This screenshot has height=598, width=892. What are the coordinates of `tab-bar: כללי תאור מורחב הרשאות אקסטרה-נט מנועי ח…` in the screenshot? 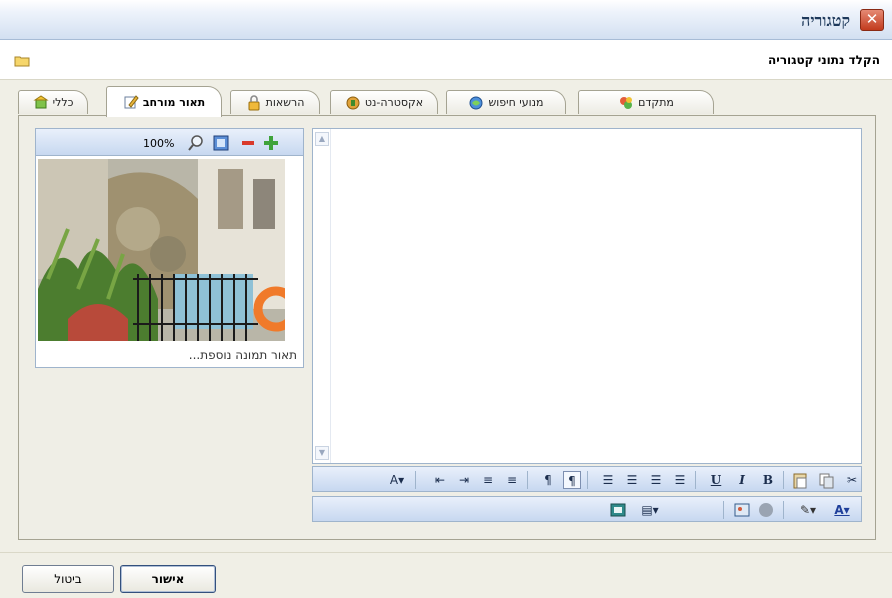 It's located at (366, 101).